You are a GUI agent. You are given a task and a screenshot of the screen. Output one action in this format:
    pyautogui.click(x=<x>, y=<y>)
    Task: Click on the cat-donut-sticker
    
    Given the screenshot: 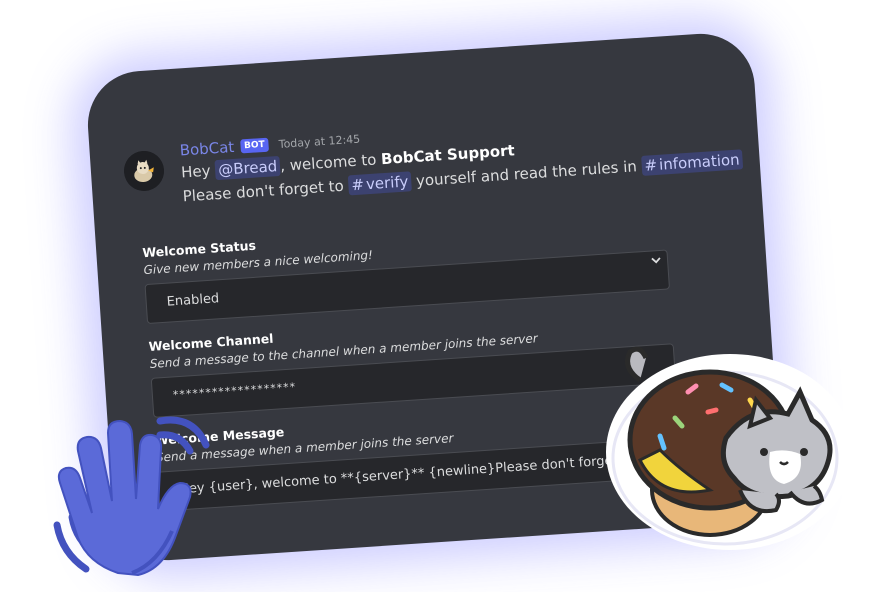 What is the action you would take?
    pyautogui.click(x=730, y=448)
    